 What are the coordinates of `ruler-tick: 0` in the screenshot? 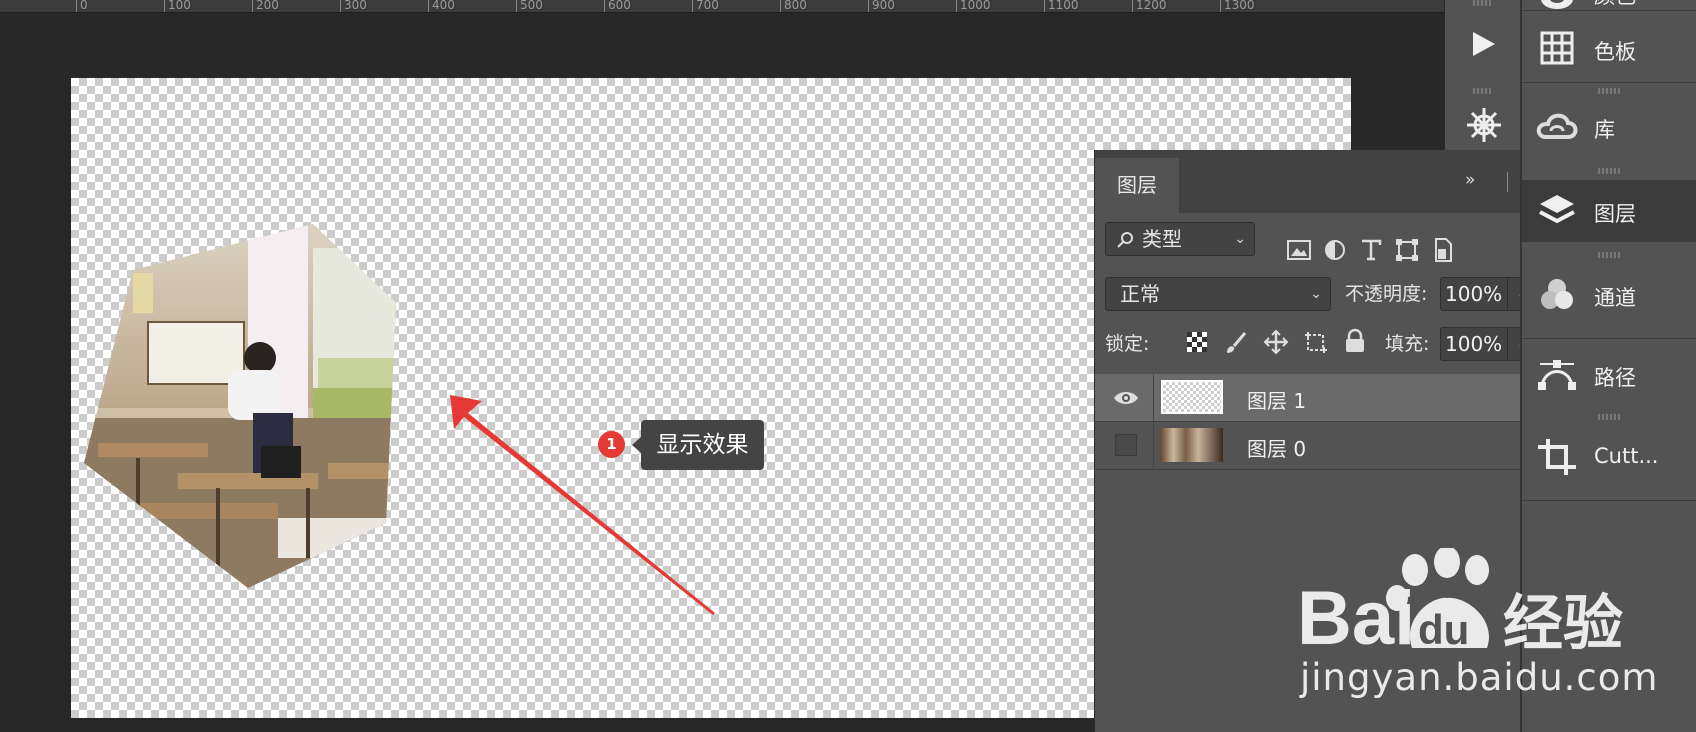 It's located at (82, 6).